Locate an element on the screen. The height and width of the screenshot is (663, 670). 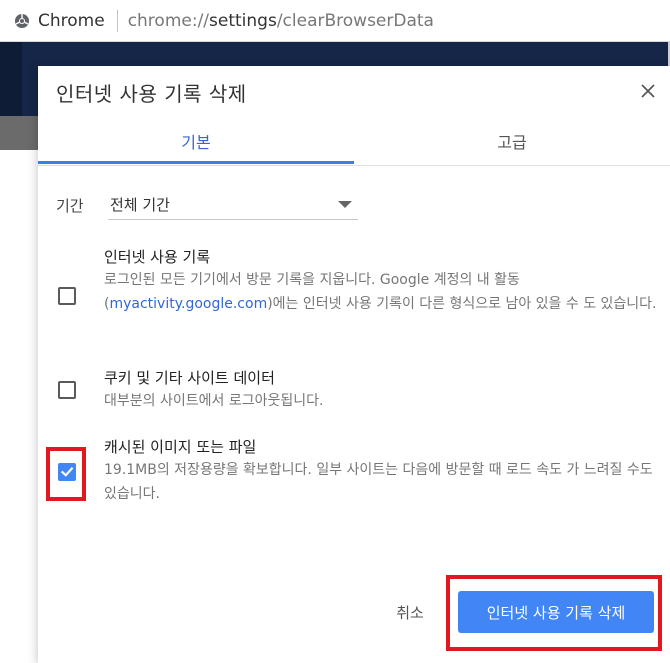
tab-basic: 기본 is located at coordinates (196, 140).